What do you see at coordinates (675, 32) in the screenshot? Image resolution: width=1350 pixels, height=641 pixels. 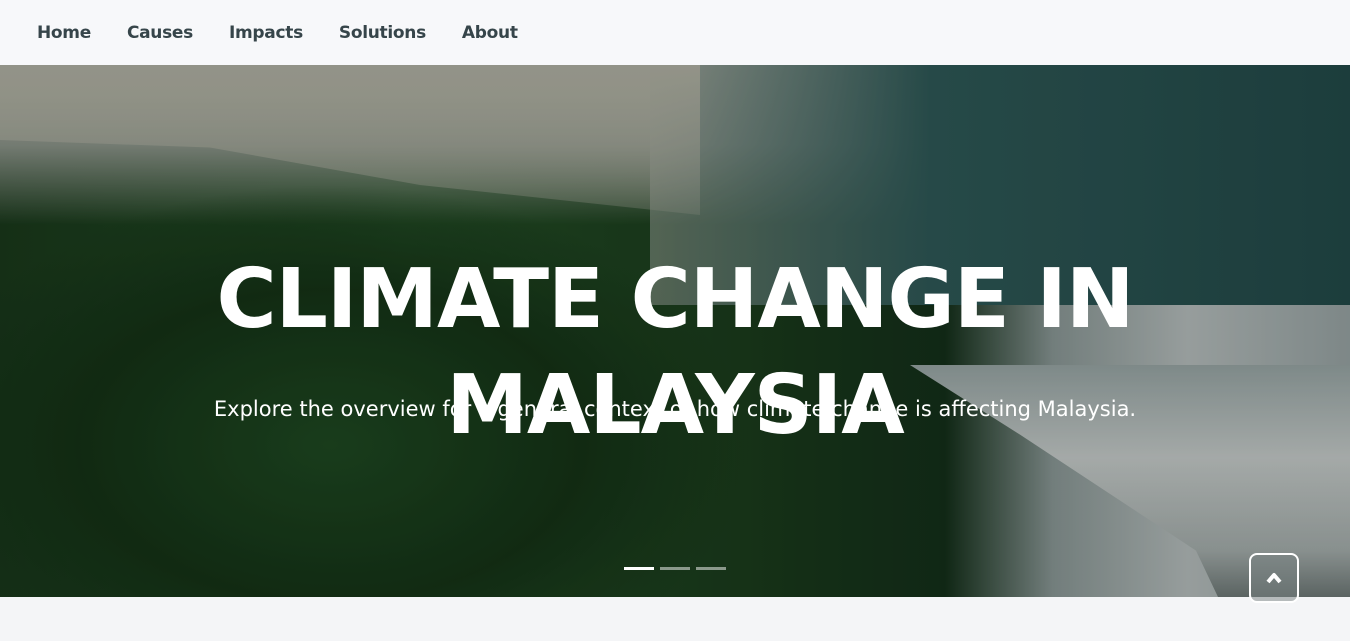 I see `top-navigation: Home Causes Impacts Solutions About` at bounding box center [675, 32].